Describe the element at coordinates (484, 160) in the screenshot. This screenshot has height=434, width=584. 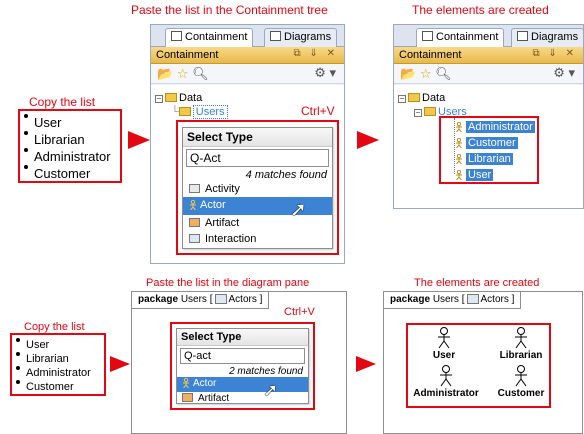
I see `tree-node-actor: Librarian` at that location.